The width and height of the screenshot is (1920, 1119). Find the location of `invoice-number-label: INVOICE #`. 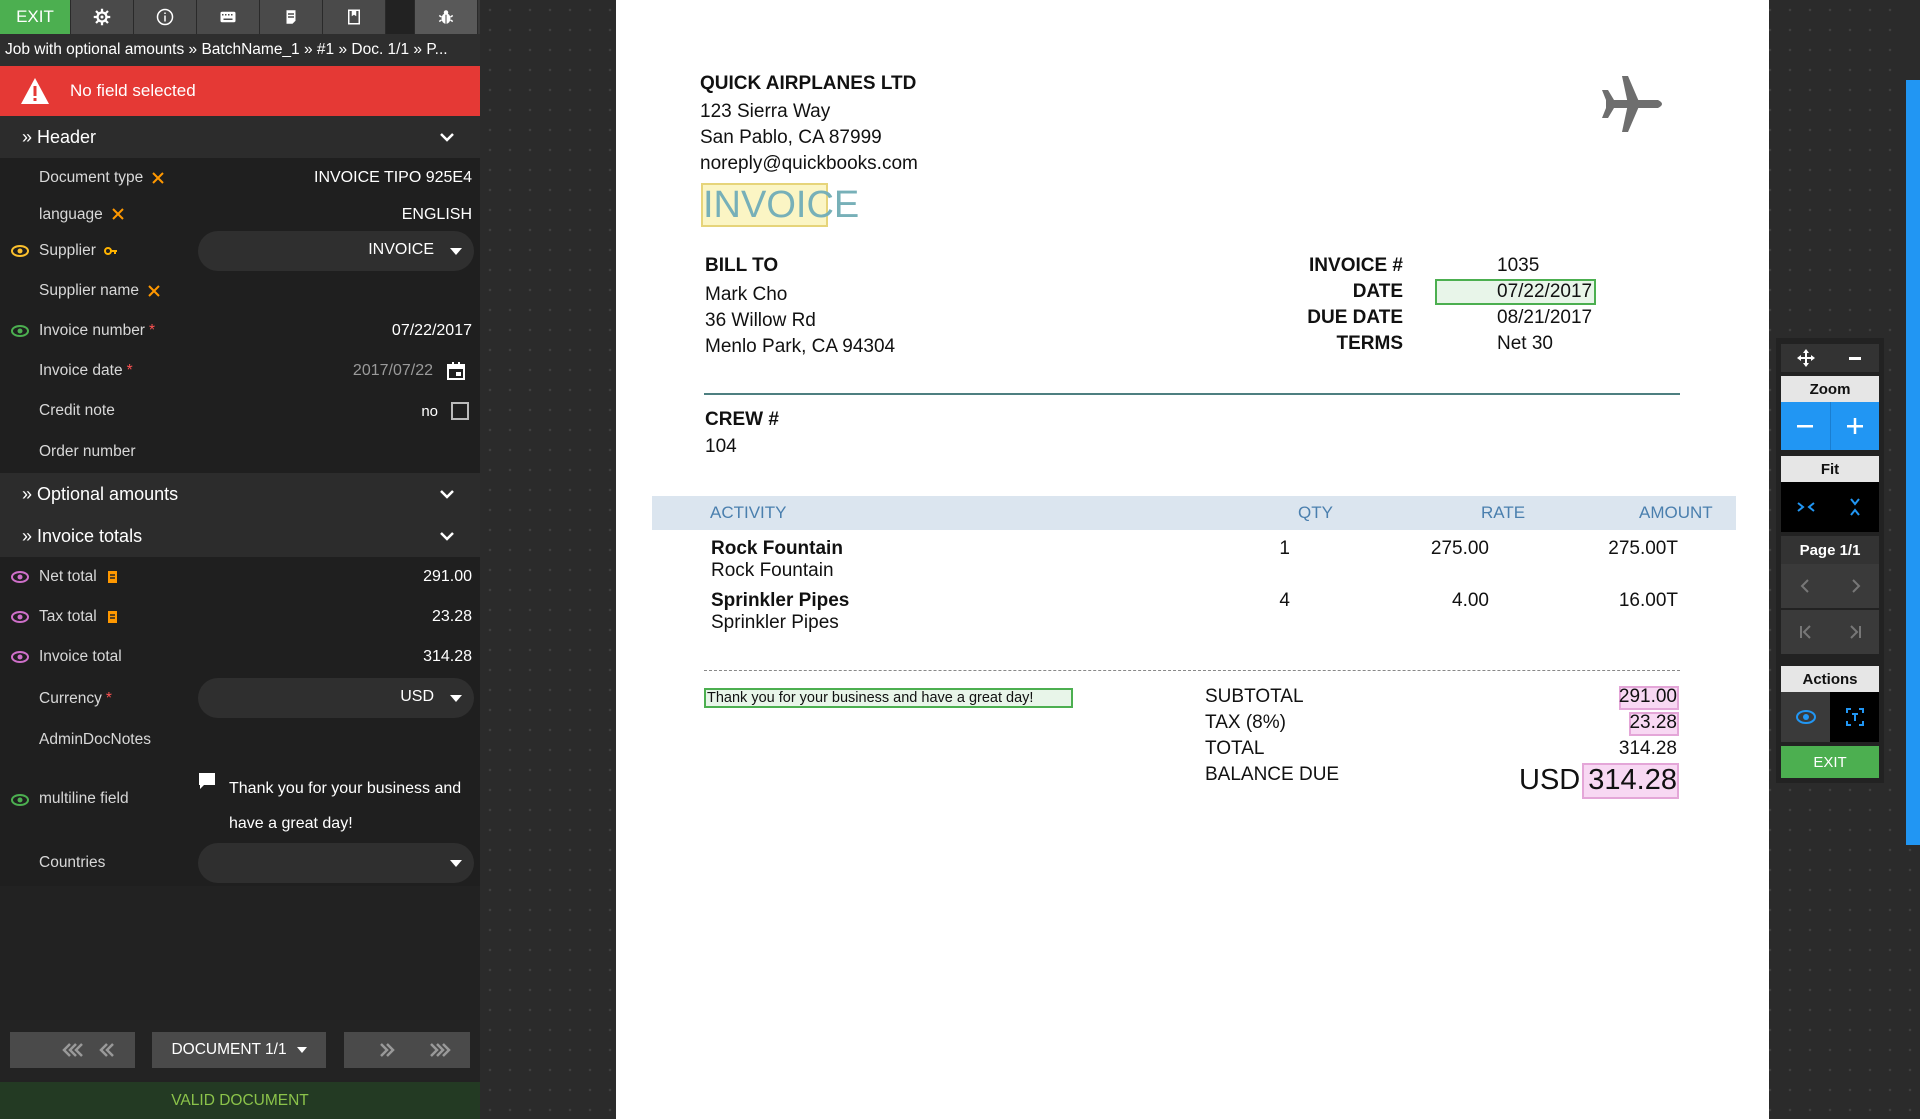

invoice-number-label: INVOICE # is located at coordinates (1356, 265).